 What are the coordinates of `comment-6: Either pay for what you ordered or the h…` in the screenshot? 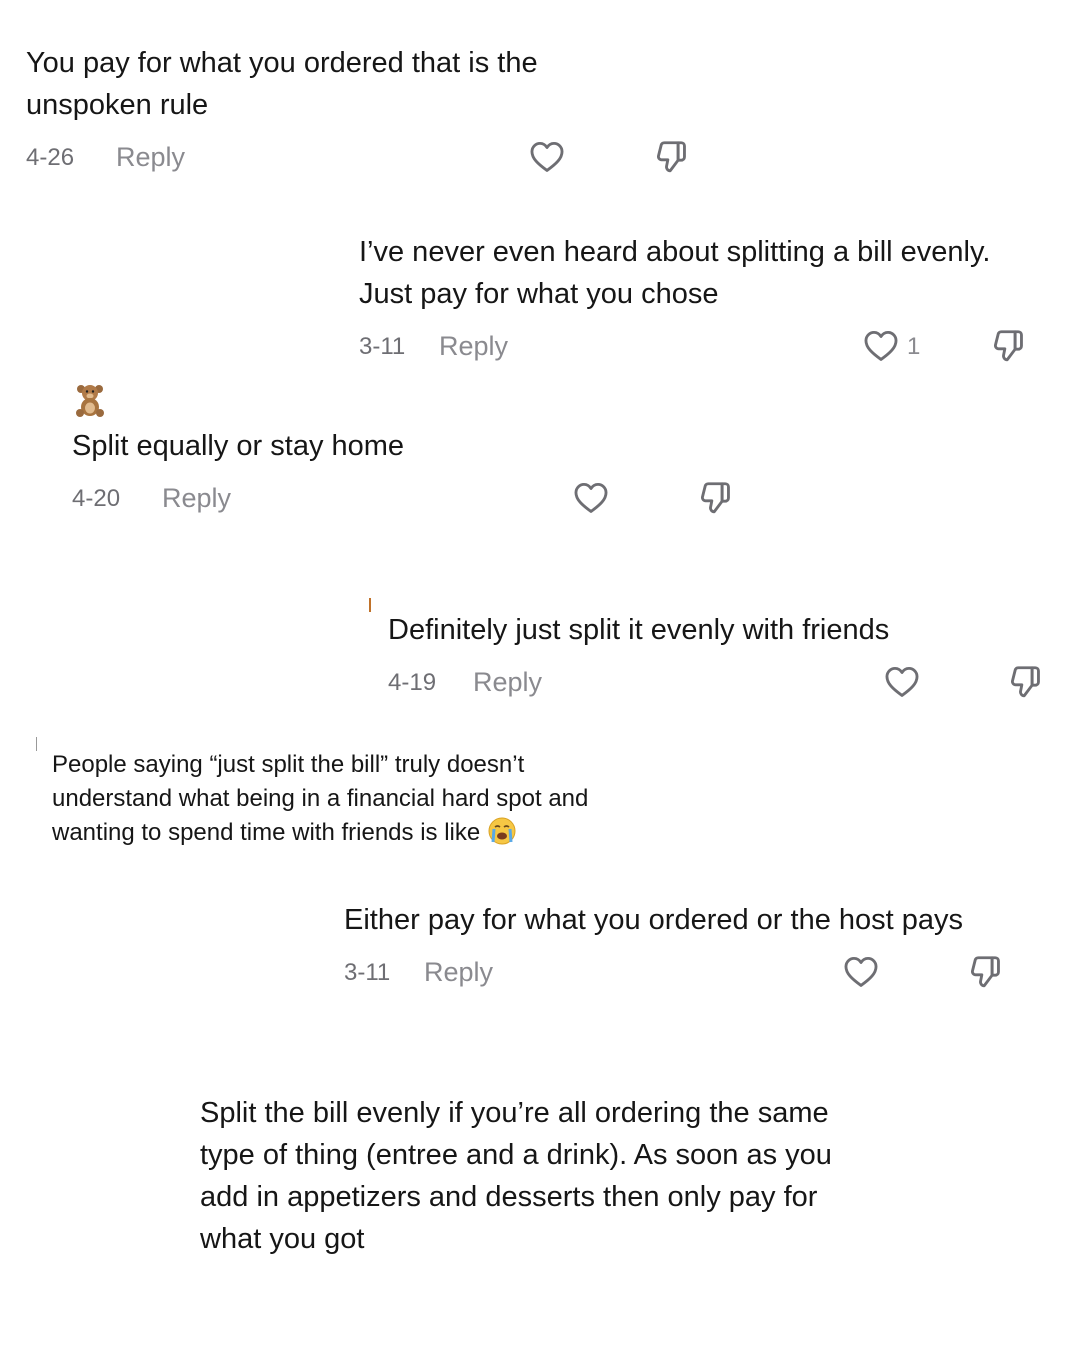 It's located at (669, 946).